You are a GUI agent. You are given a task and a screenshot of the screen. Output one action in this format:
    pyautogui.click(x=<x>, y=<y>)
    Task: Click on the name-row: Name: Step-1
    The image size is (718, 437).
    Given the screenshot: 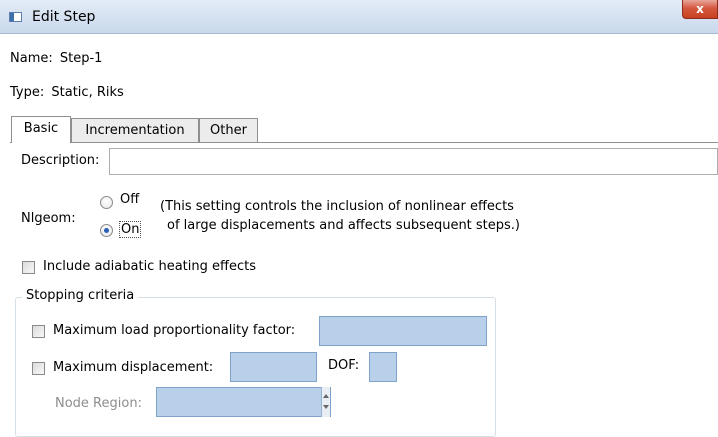 What is the action you would take?
    pyautogui.click(x=56, y=58)
    